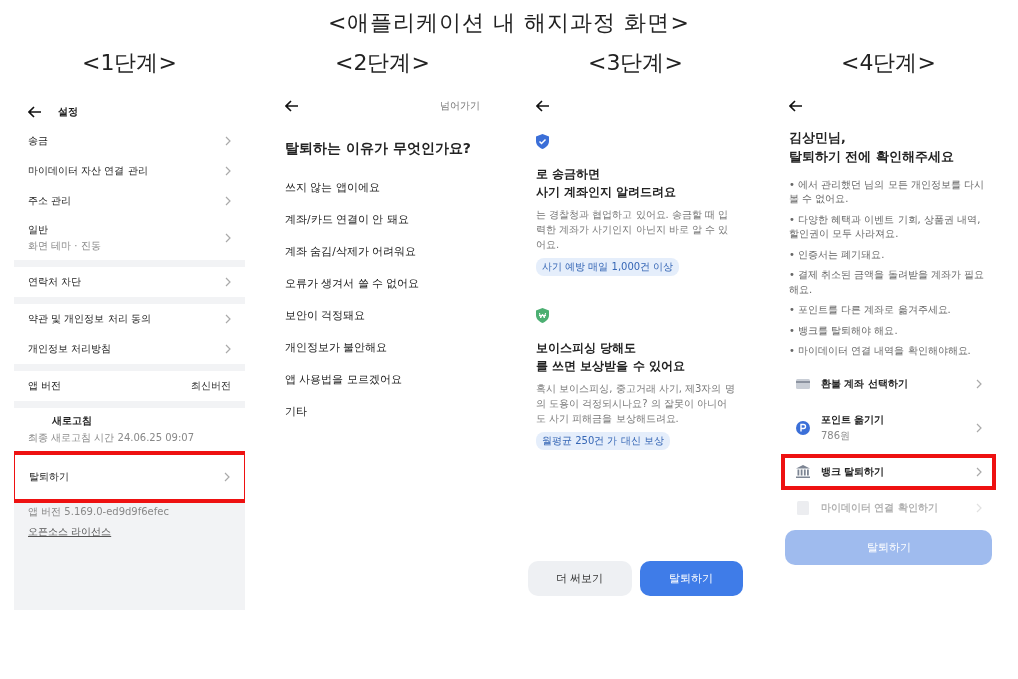 The width and height of the screenshot is (1018, 679). Describe the element at coordinates (382, 412) in the screenshot. I see `reason-option: 기타` at that location.